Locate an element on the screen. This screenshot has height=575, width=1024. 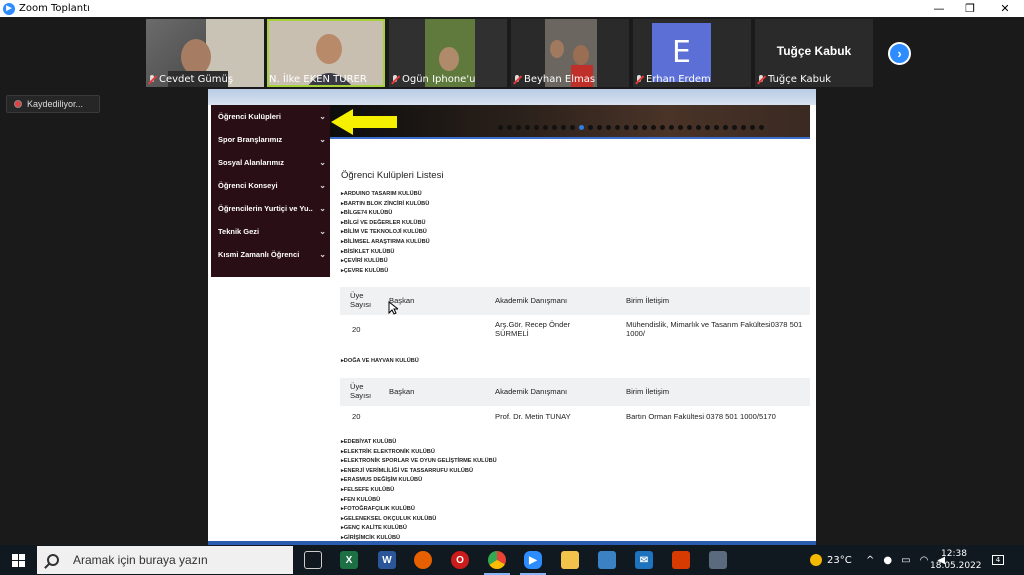
club-link: ▸ELEKTRİK ELEKTRONİK KULÜBÜ is located at coordinates (419, 453).